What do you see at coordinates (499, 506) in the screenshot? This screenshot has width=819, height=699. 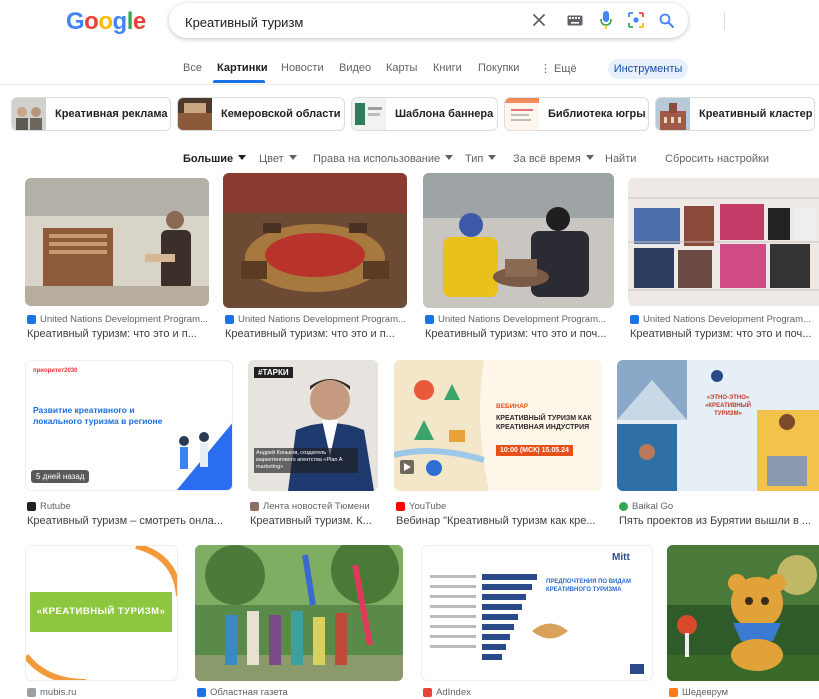 I see `result-source: YouTube` at bounding box center [499, 506].